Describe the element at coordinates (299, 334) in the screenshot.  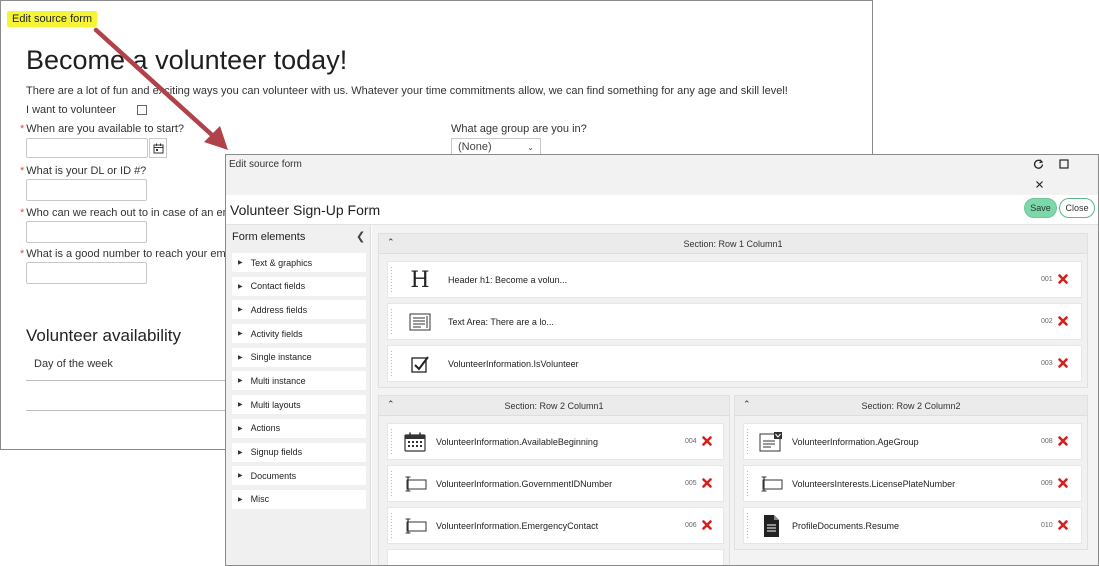
I see `sidebar-item-activity-fields: ▶ Activity fields` at that location.